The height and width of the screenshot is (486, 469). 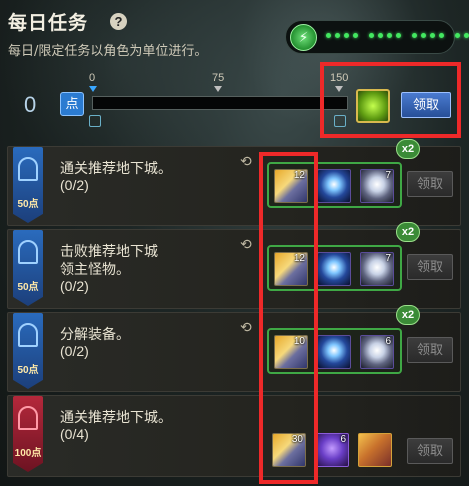 I want to click on fatigue-meter: ⚡, so click(x=377, y=37).